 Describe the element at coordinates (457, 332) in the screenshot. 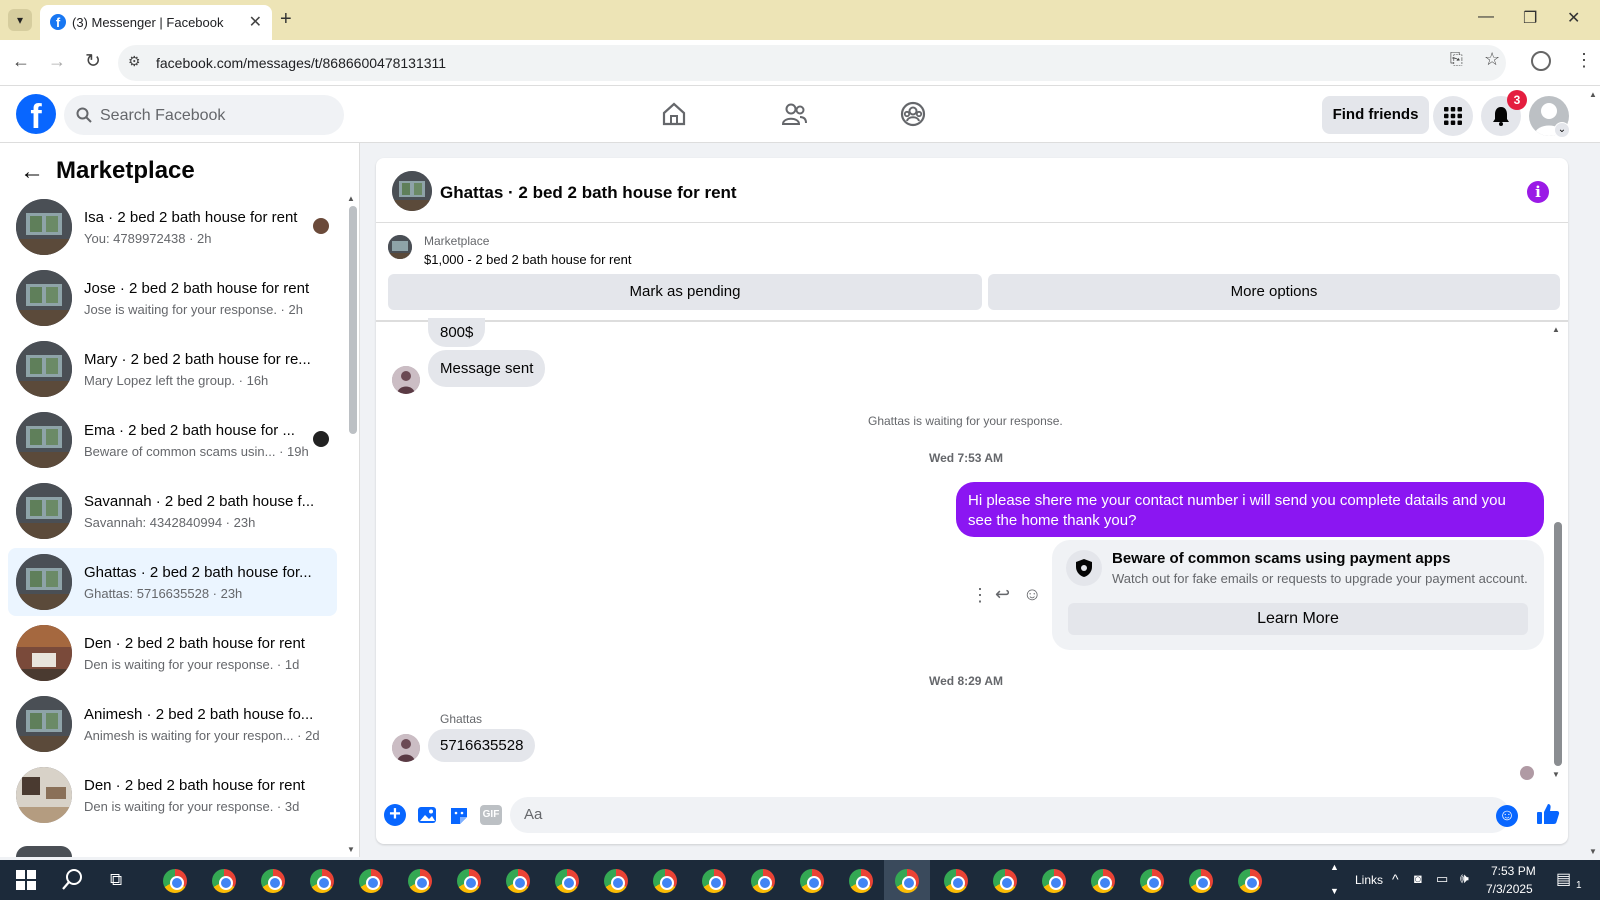

I see `message-bubble: 800$` at that location.